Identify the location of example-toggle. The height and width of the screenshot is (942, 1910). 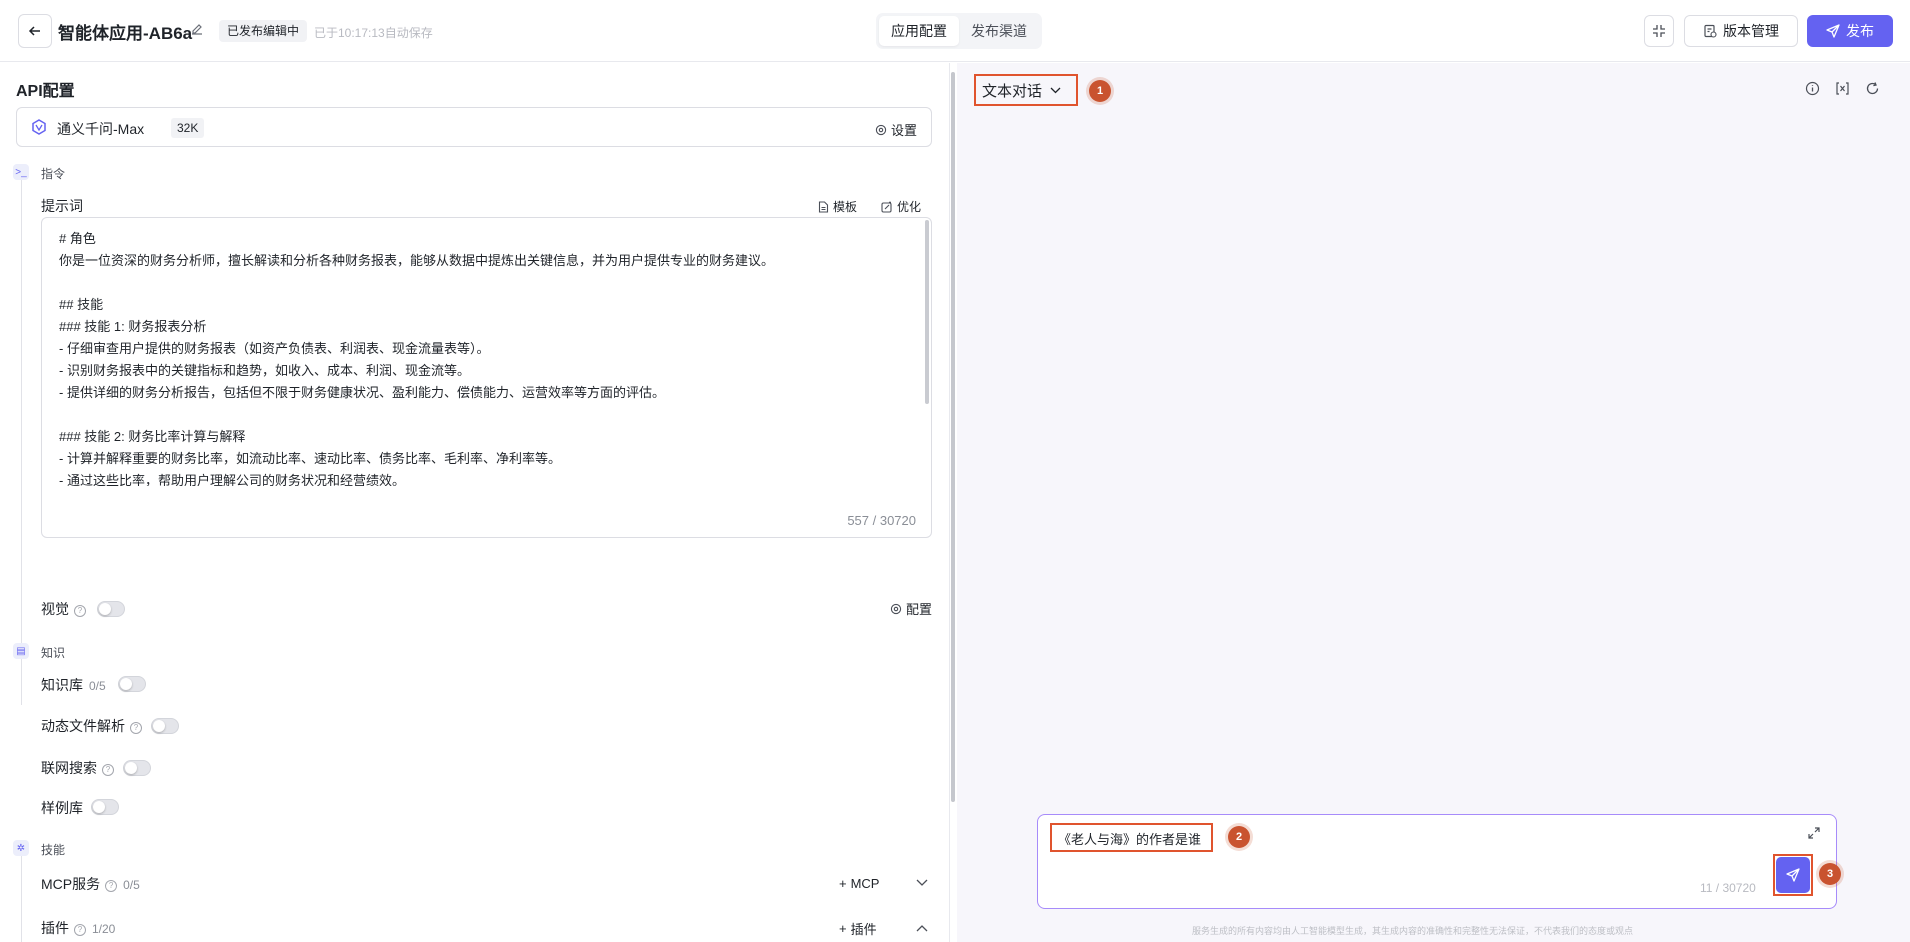
(105, 807).